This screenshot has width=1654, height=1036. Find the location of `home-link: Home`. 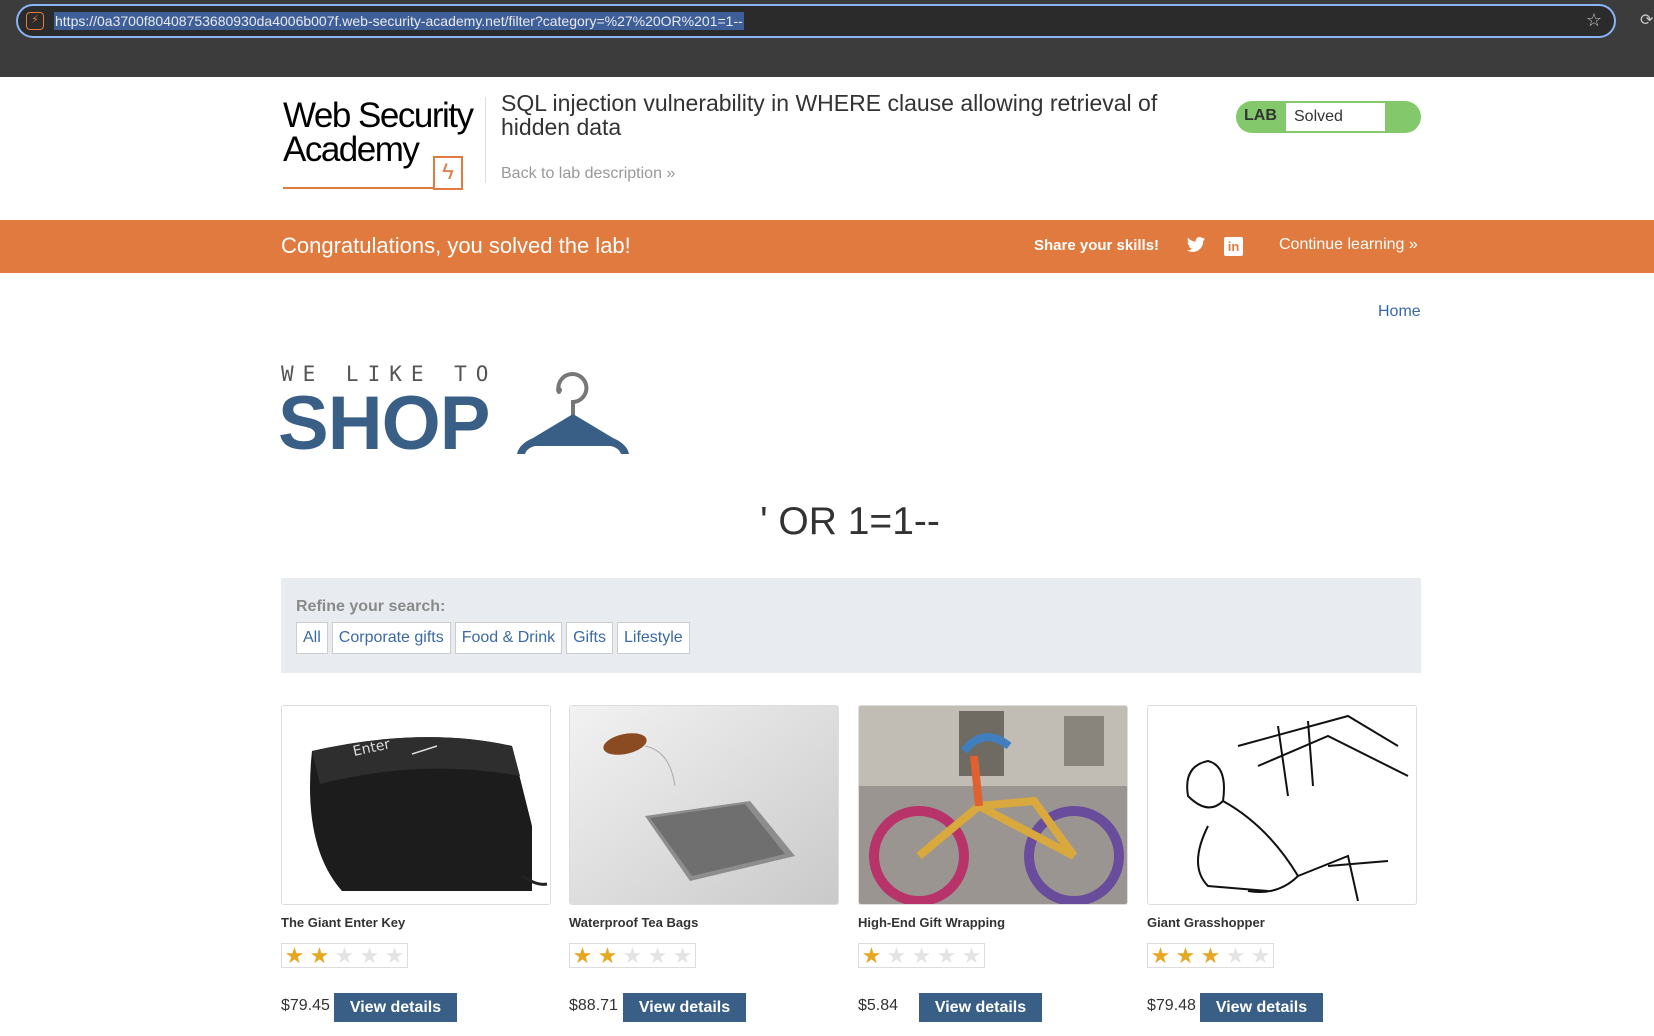

home-link: Home is located at coordinates (1399, 312).